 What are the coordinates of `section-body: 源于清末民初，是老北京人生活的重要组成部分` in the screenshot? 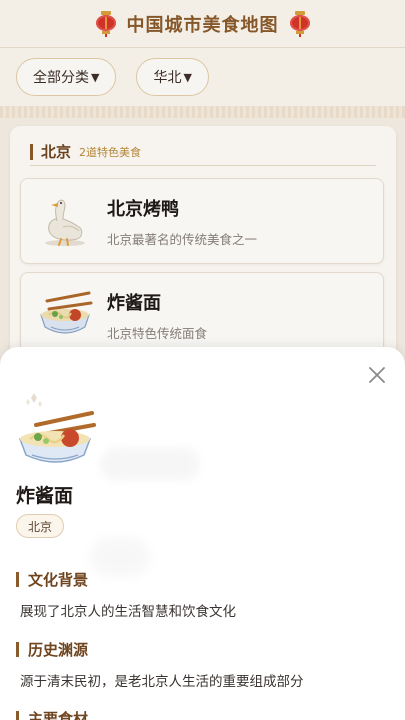 It's located at (162, 682).